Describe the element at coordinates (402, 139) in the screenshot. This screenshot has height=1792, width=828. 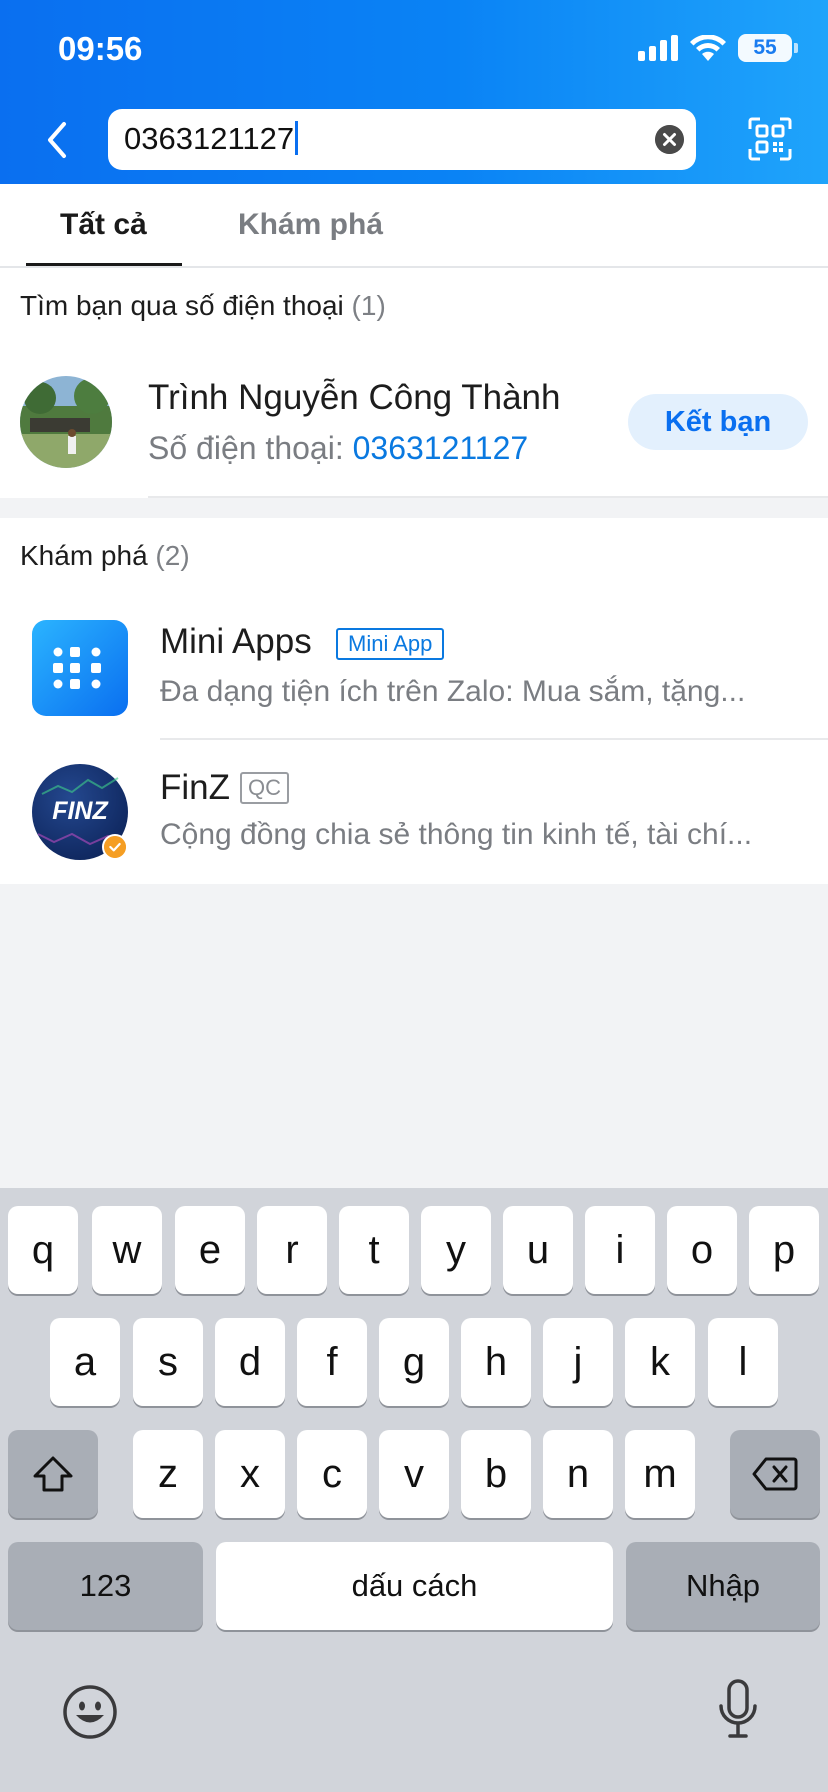
I see `search-input: 0363121127` at that location.